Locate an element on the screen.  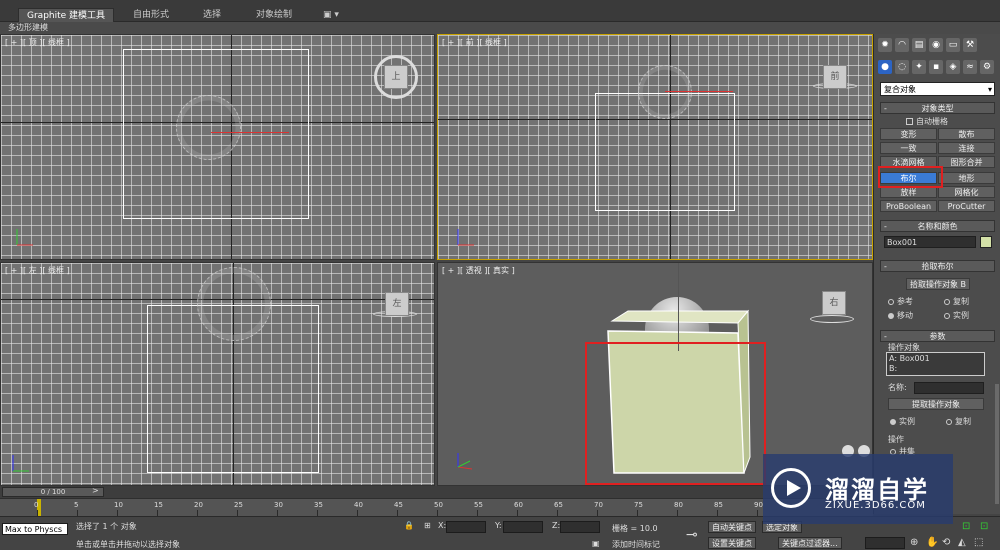
prompt-status: 单击或单击并拖动以选择对象 is located at coordinates (128, 544).